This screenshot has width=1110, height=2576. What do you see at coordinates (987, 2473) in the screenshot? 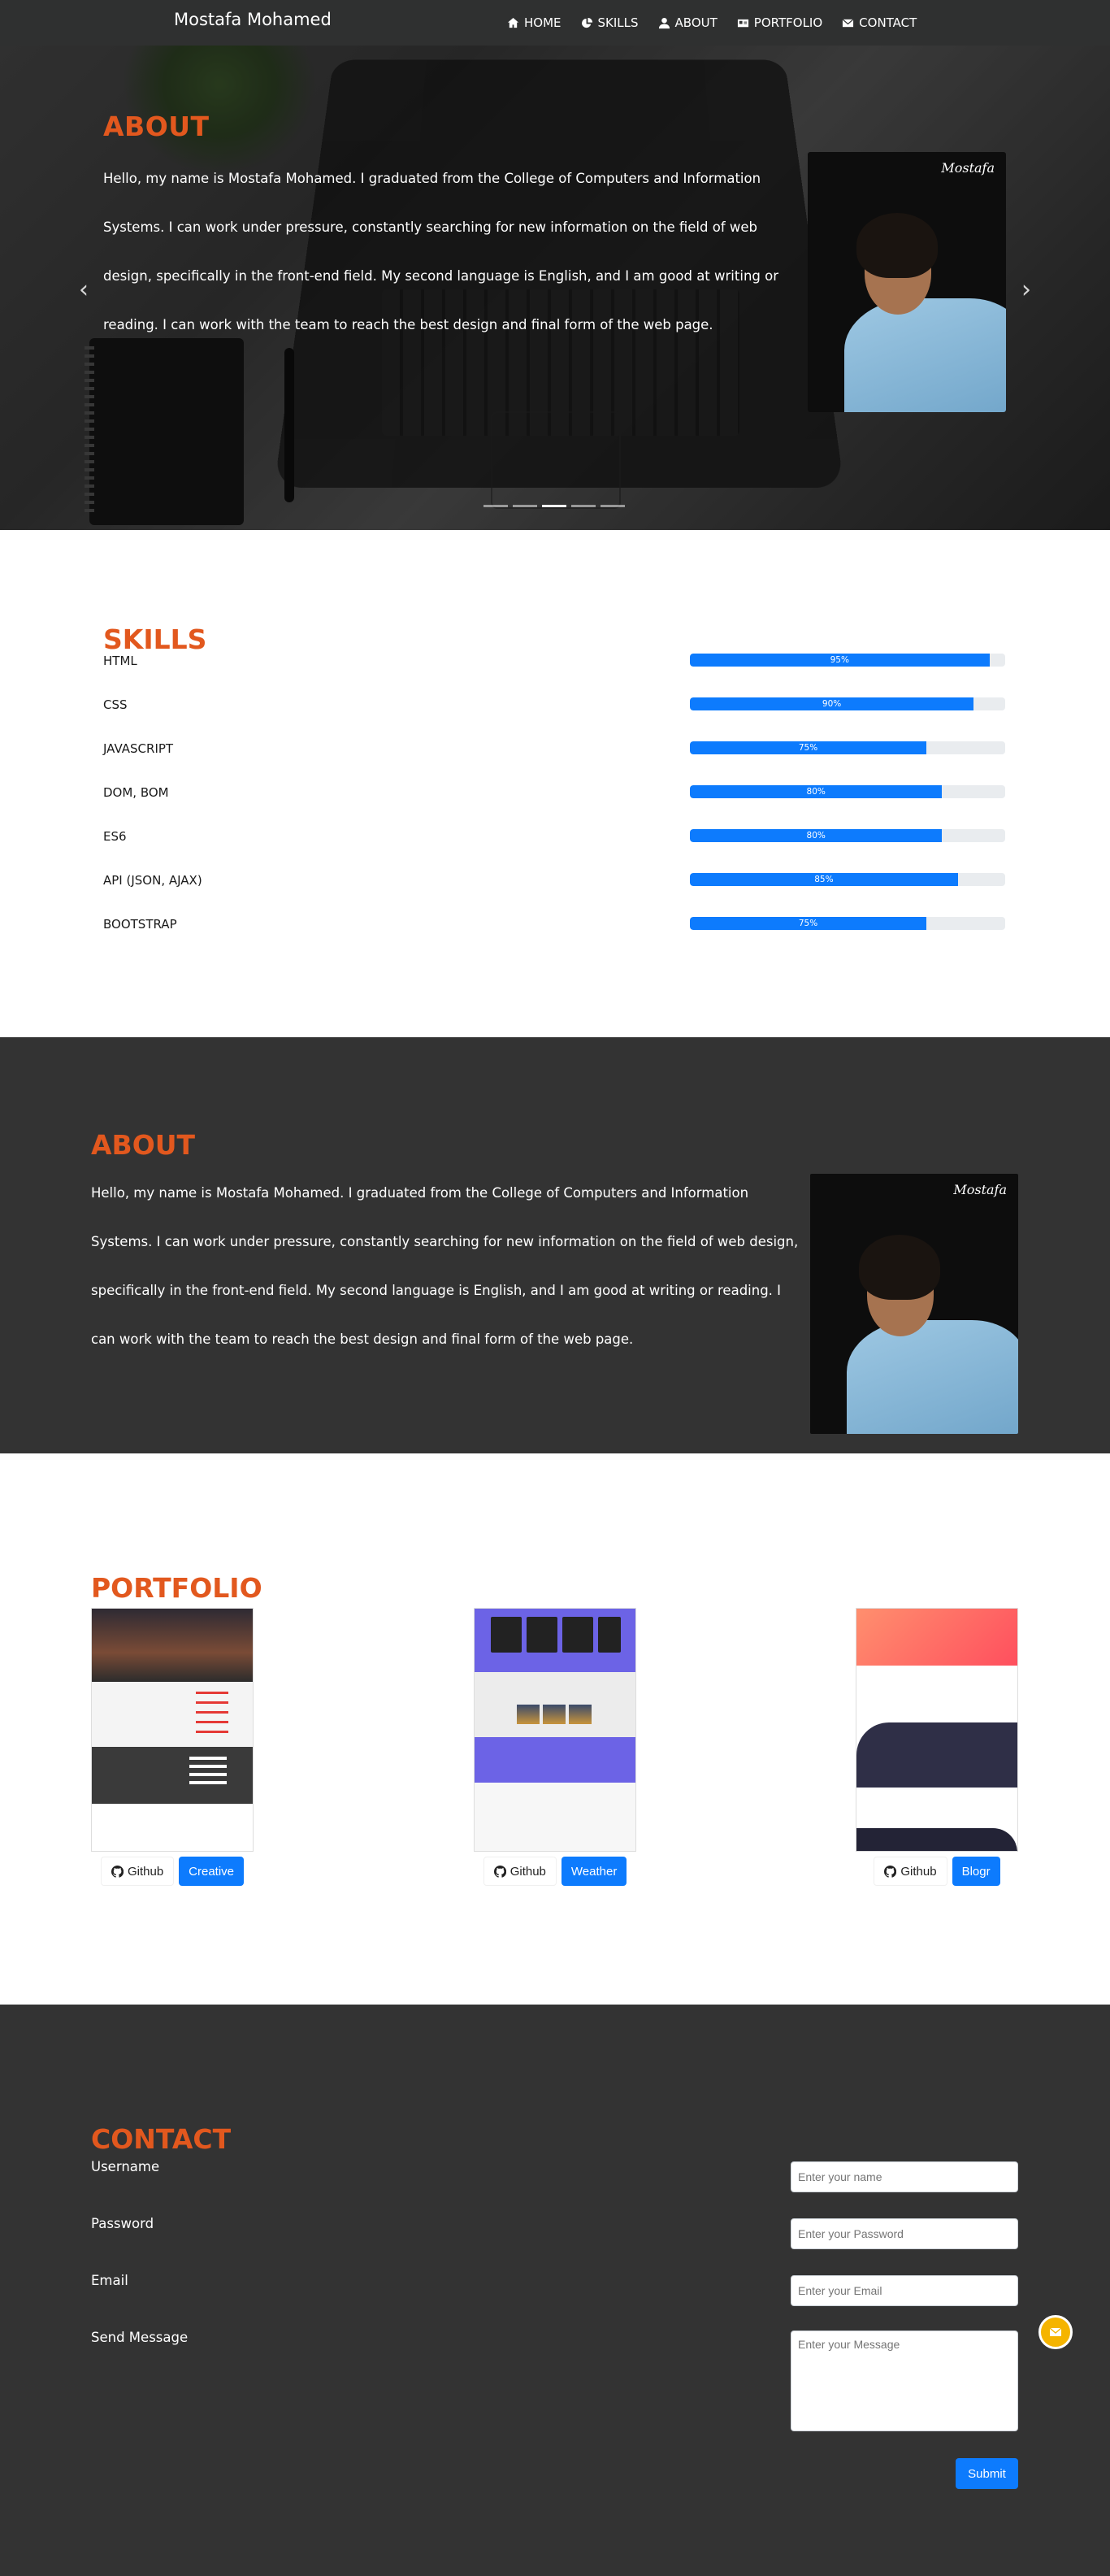
I see `submit-button: Submit` at bounding box center [987, 2473].